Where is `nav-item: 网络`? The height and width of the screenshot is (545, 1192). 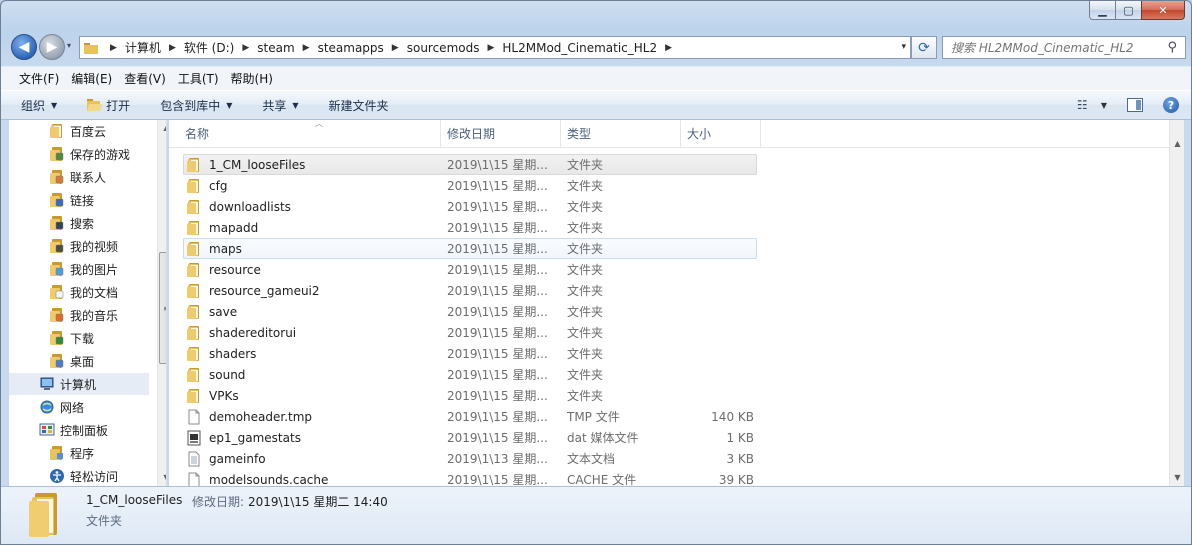
nav-item: 网络 is located at coordinates (79, 407).